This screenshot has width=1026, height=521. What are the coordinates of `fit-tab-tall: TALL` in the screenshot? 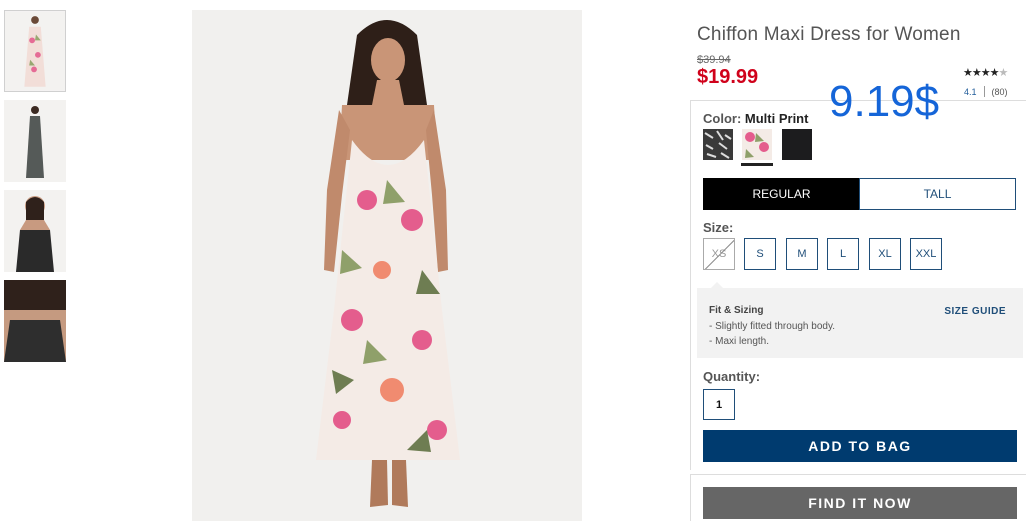 It's located at (937, 194).